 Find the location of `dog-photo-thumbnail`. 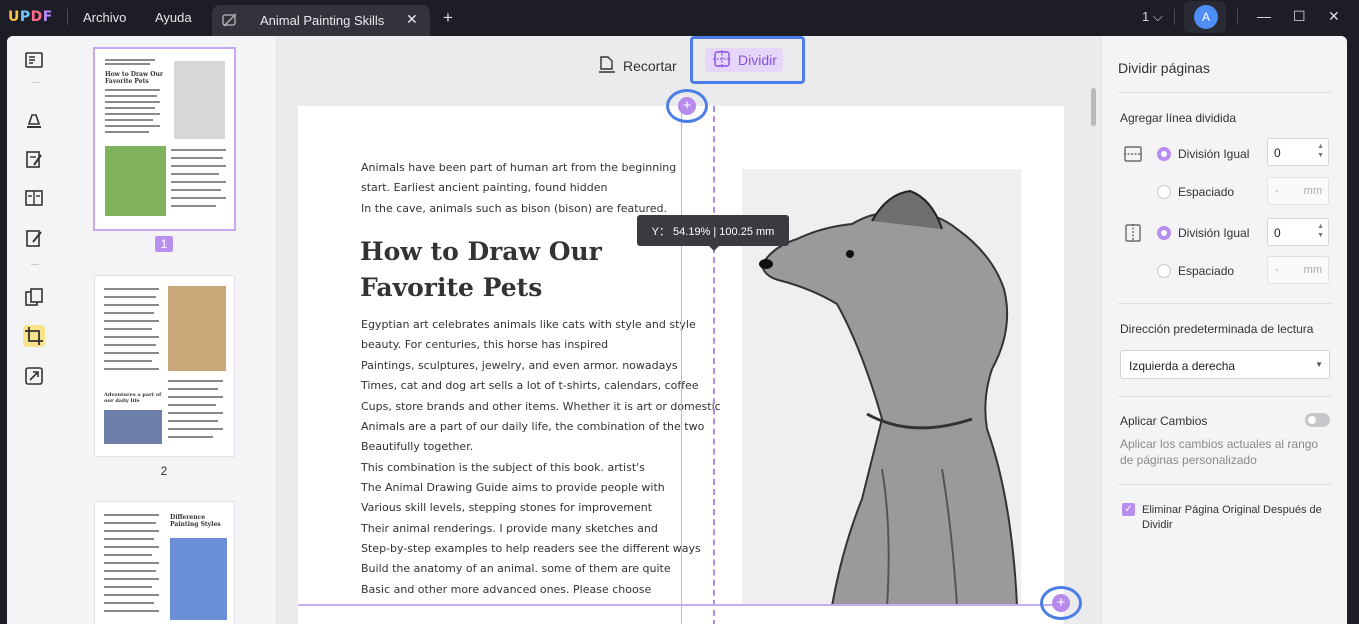

dog-photo-thumbnail is located at coordinates (135, 181).